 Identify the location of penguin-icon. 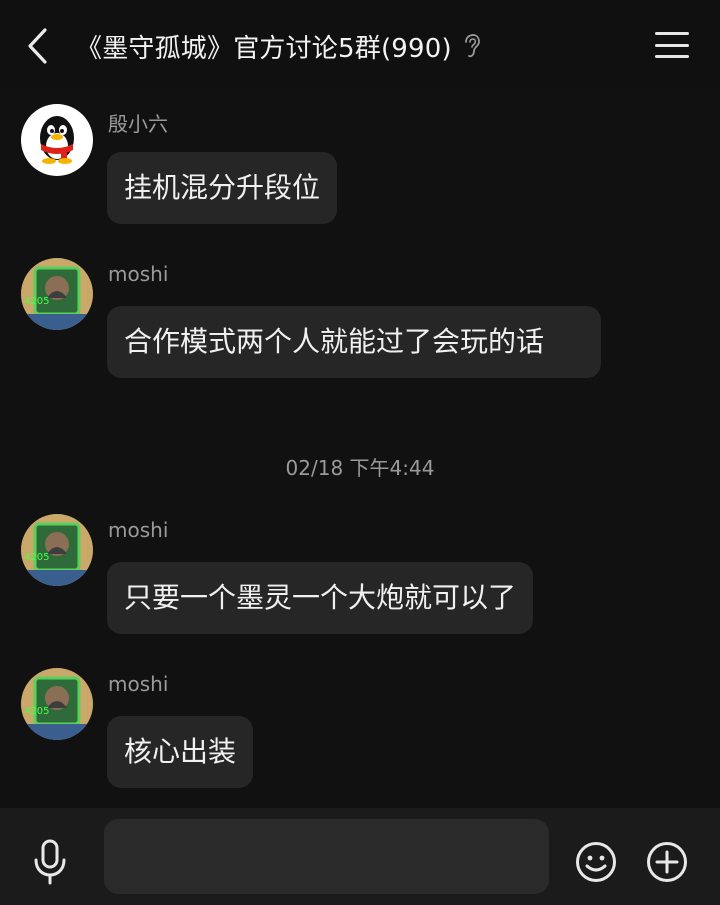
(57, 140).